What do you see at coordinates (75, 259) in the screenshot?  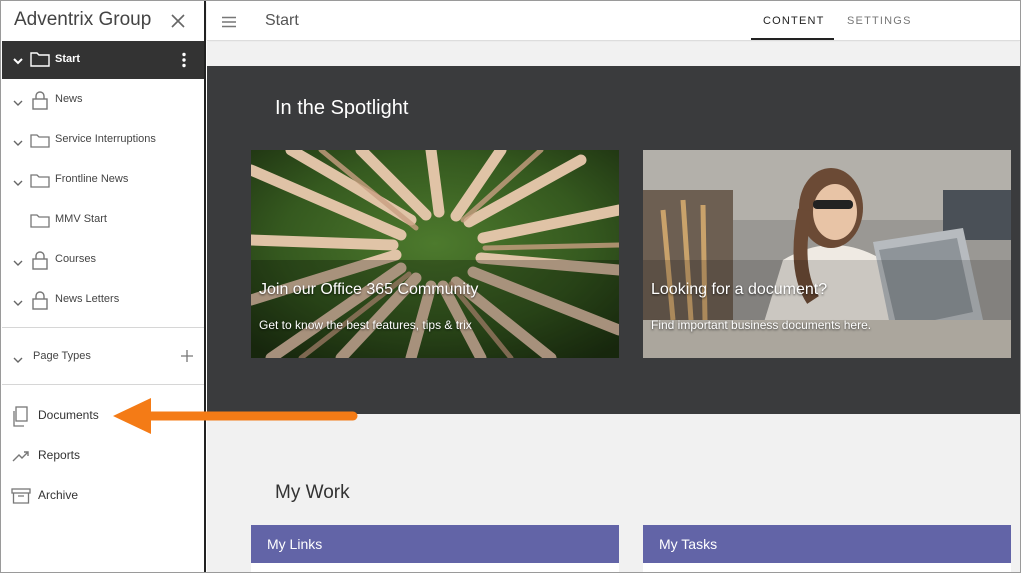 I see `tree-item-label: Courses` at bounding box center [75, 259].